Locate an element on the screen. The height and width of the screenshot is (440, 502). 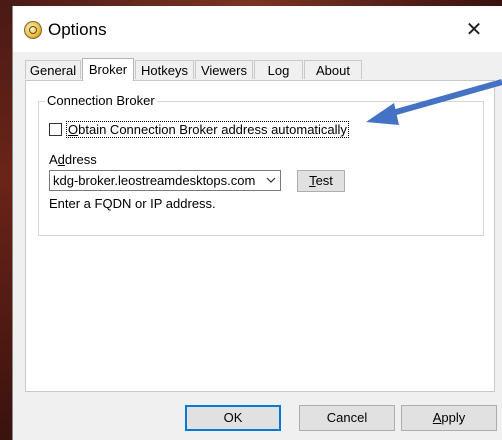
cancel-button: Cancel is located at coordinates (347, 418).